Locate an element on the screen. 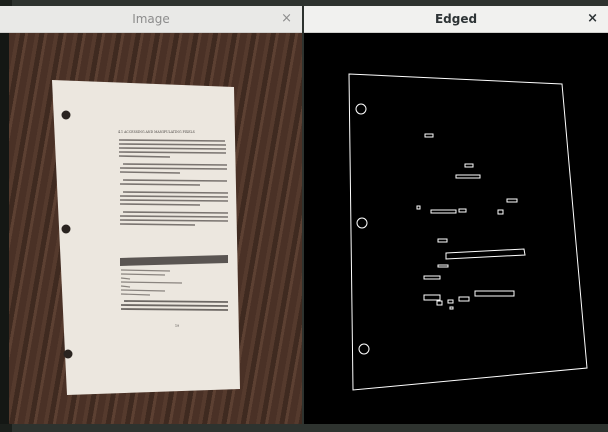 This screenshot has width=608, height=432. edged-window-title: Edged is located at coordinates (456, 19).